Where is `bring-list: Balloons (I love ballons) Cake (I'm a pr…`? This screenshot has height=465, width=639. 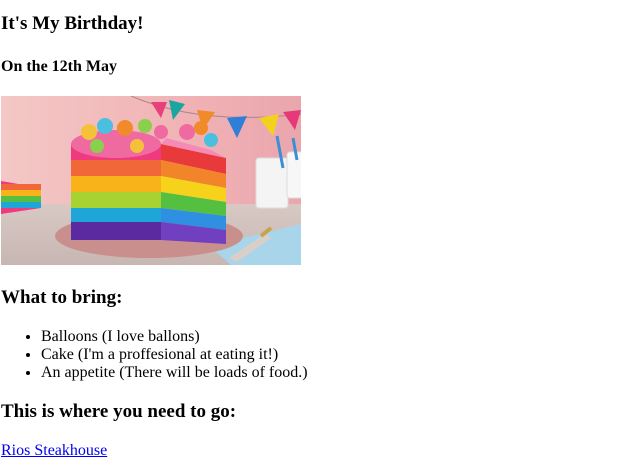
bring-list: Balloons (I love ballons) Cake (I'm a pr… is located at coordinates (154, 355).